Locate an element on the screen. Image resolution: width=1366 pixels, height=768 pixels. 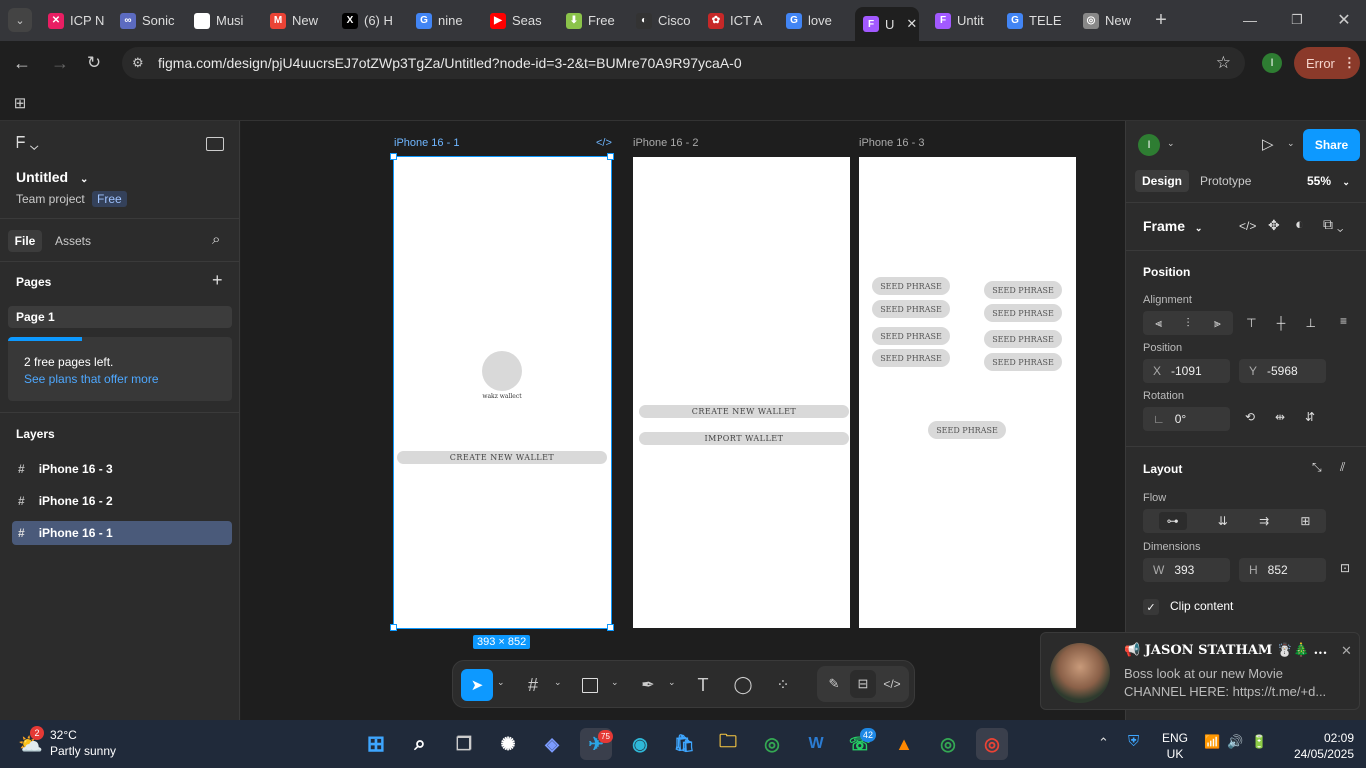
wifi-icon: 📶 is located at coordinates (1212, 742).